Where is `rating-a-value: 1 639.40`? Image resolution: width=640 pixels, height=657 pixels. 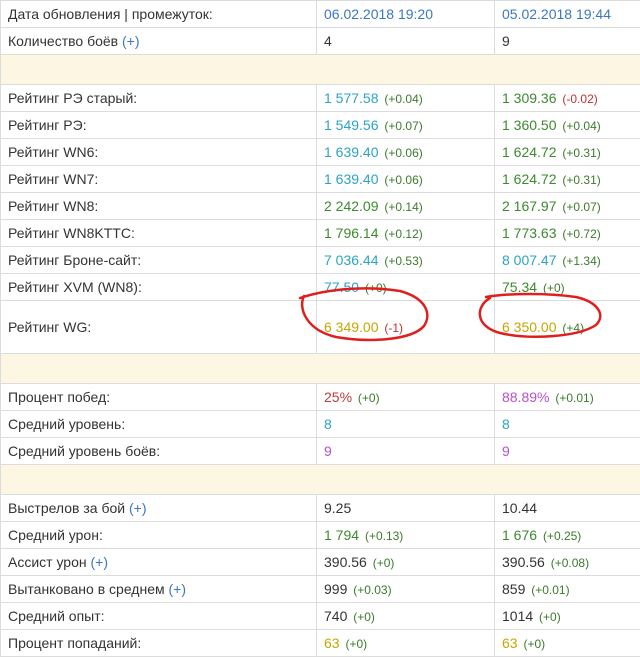
rating-a-value: 1 639.40 is located at coordinates (351, 179).